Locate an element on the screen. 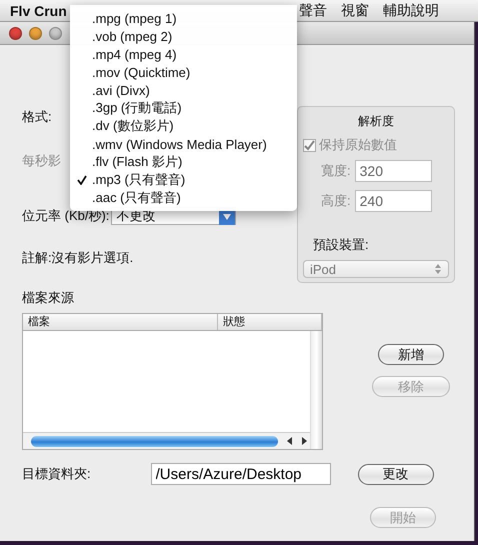  preset-label: 預設裝置: is located at coordinates (341, 245).